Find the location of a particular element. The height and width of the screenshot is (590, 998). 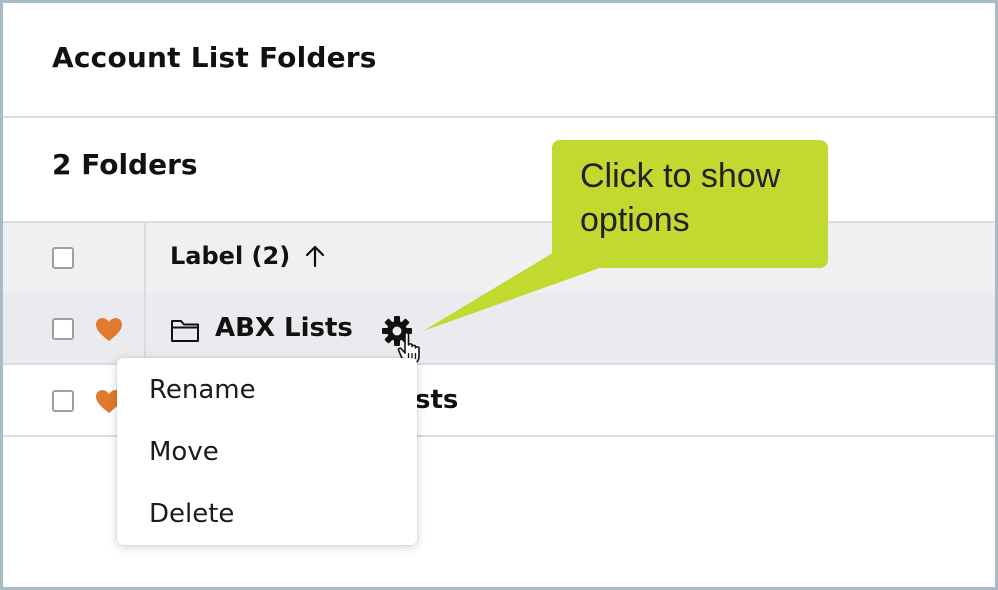

tooltip-callout: Click to show options is located at coordinates (690, 204).